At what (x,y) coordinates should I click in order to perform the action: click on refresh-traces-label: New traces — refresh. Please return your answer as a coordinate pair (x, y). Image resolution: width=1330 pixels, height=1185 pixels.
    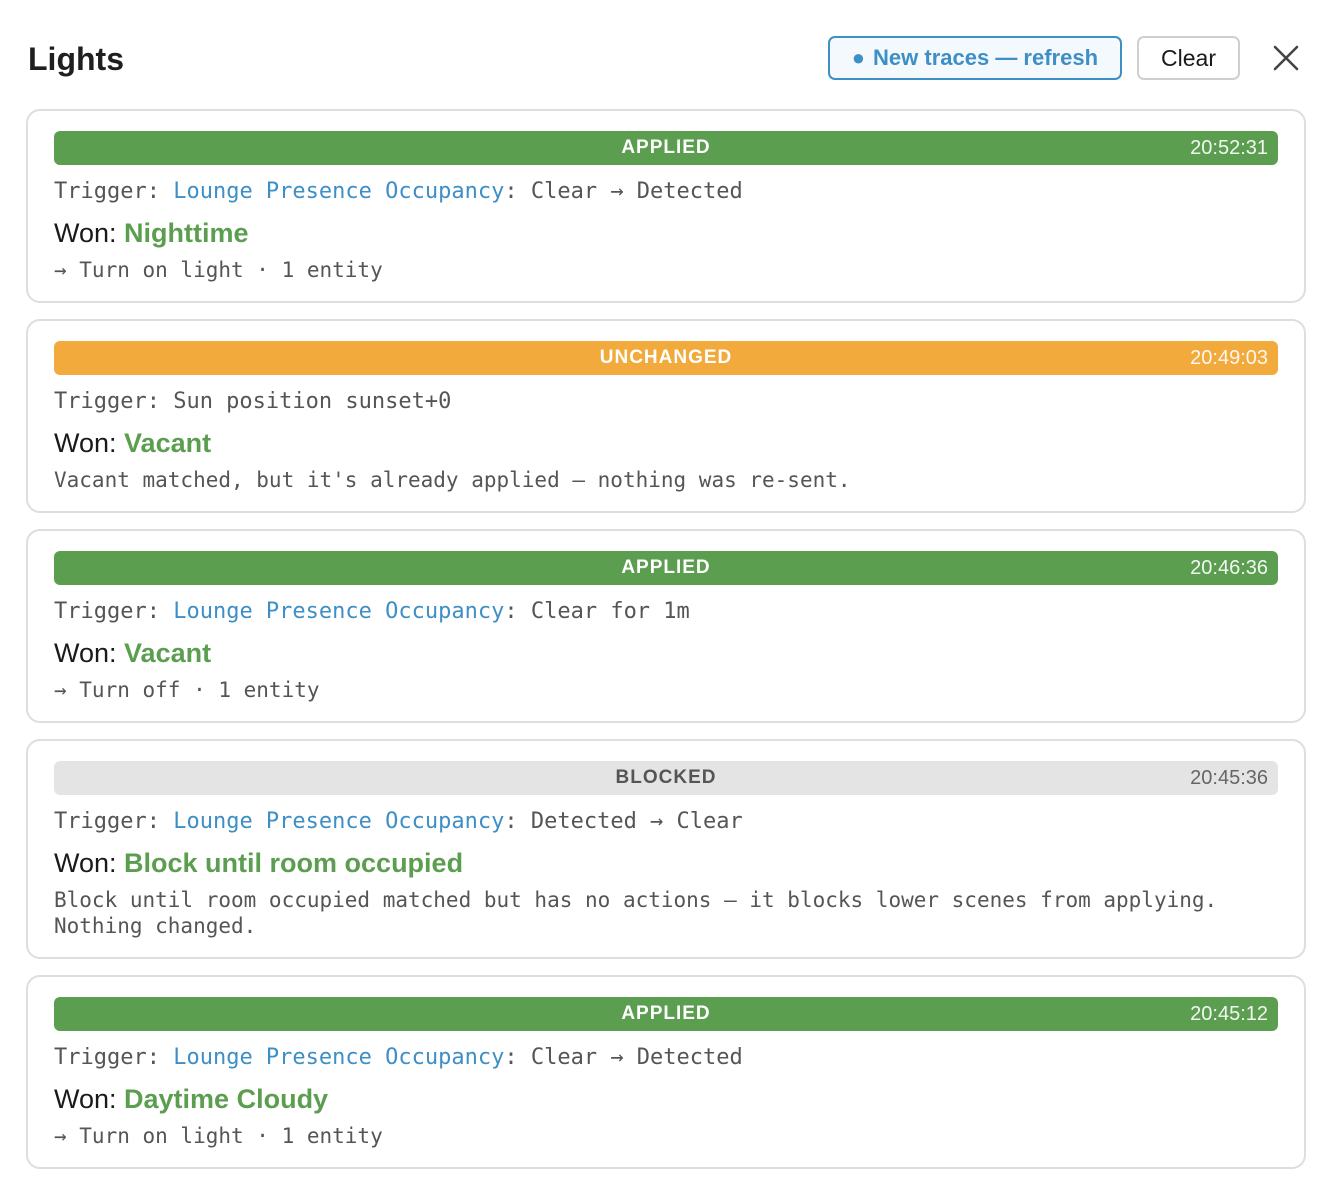
    Looking at the image, I should click on (986, 57).